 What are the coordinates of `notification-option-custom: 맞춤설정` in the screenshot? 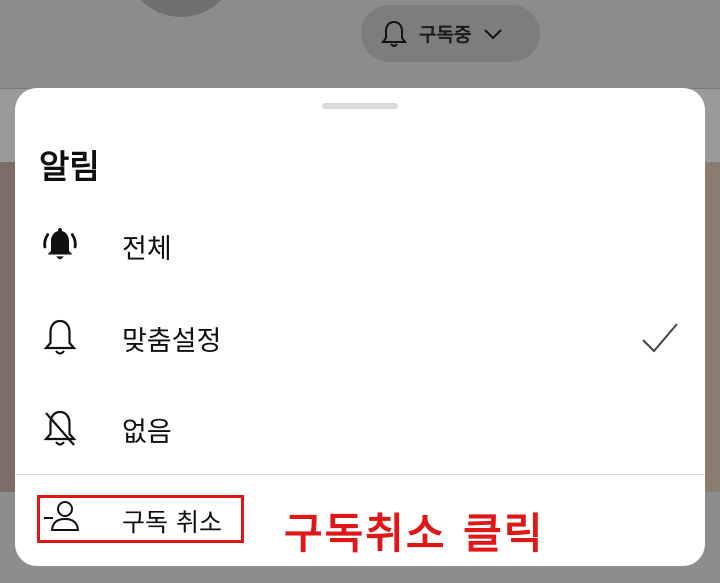 It's located at (360, 338).